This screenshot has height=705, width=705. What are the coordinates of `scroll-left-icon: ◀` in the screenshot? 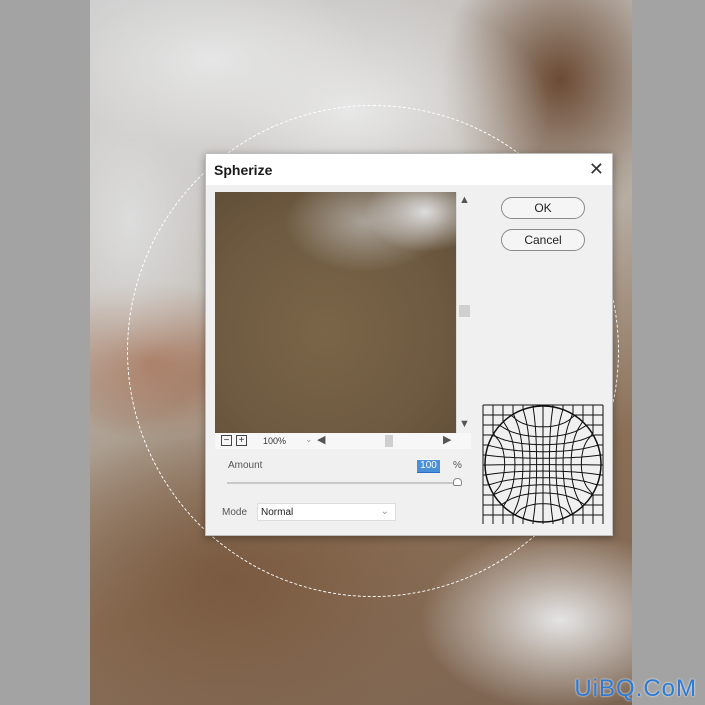 It's located at (321, 440).